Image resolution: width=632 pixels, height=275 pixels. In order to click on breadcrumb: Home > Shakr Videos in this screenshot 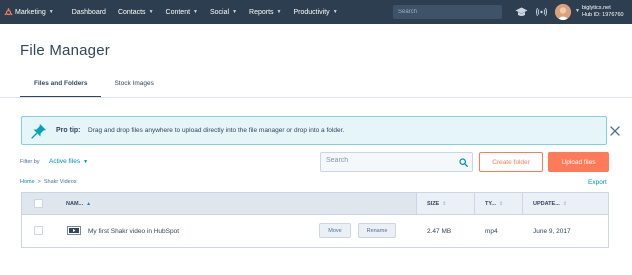, I will do `click(48, 182)`.